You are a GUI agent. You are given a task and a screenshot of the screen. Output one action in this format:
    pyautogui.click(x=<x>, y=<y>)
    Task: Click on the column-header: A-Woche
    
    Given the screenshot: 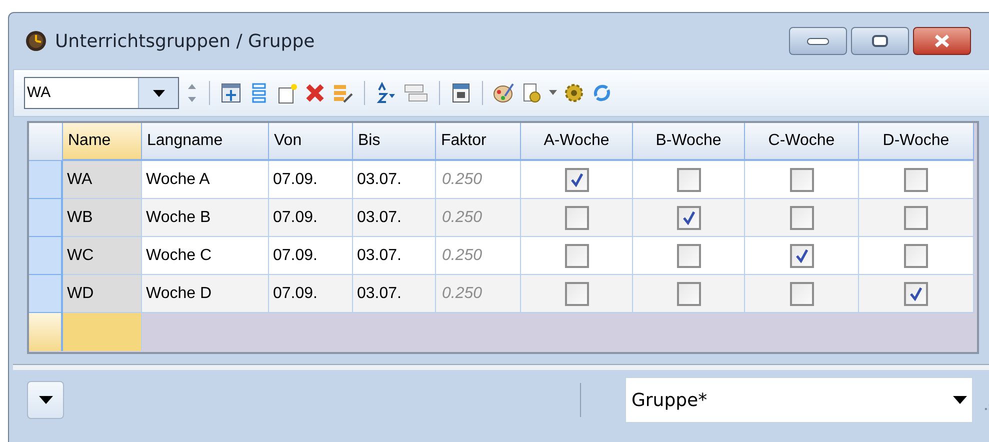 What is the action you would take?
    pyautogui.click(x=577, y=142)
    